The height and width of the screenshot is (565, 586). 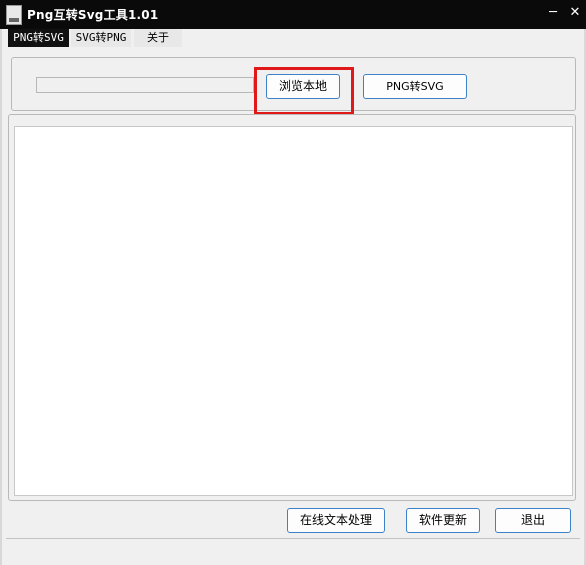 I want to click on window-frame-left, so click(x=1, y=297).